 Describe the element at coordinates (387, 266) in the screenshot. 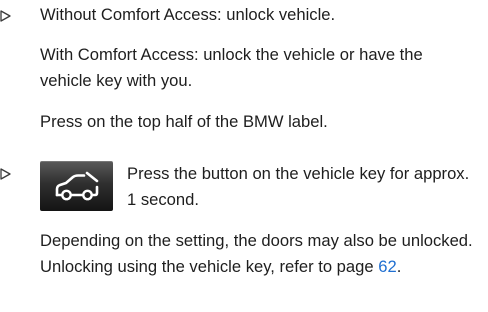

I see `page-reference-link: 62` at that location.